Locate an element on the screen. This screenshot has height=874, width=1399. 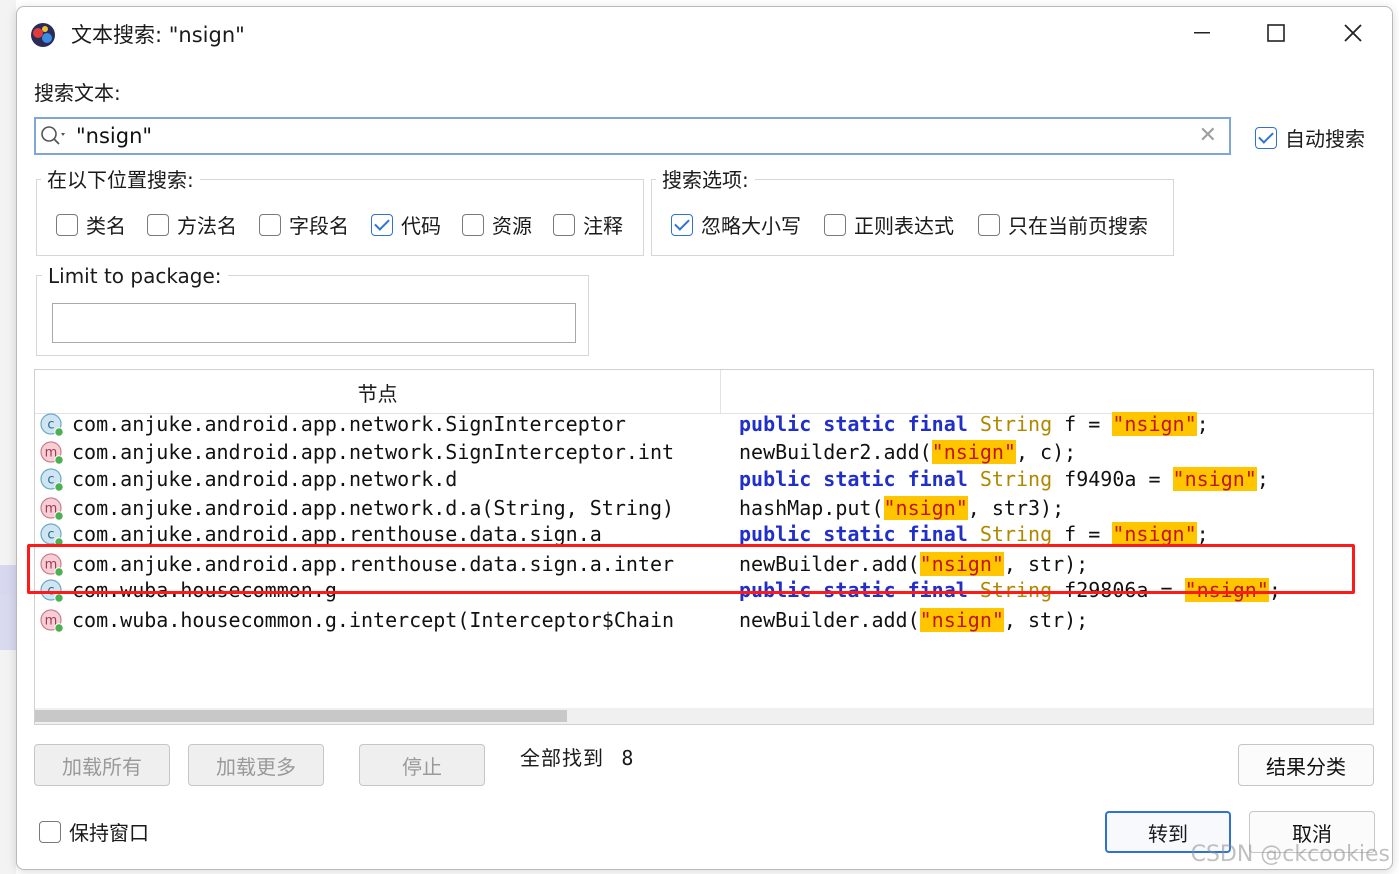
auto-search-label: 自动搜索 is located at coordinates (1325, 139).